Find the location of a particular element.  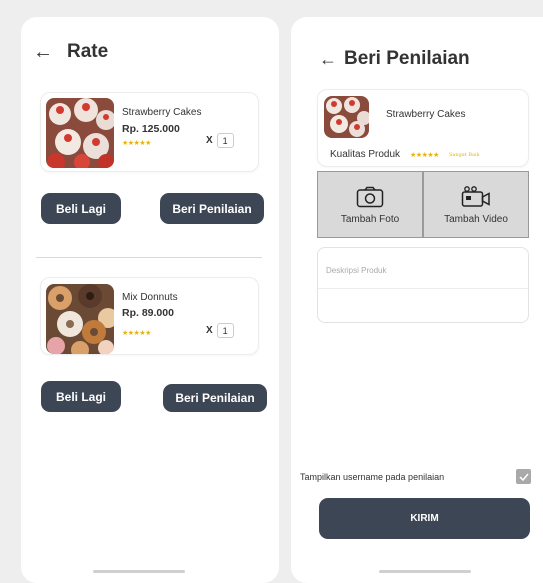

submit-button: KIRIM is located at coordinates (424, 518).